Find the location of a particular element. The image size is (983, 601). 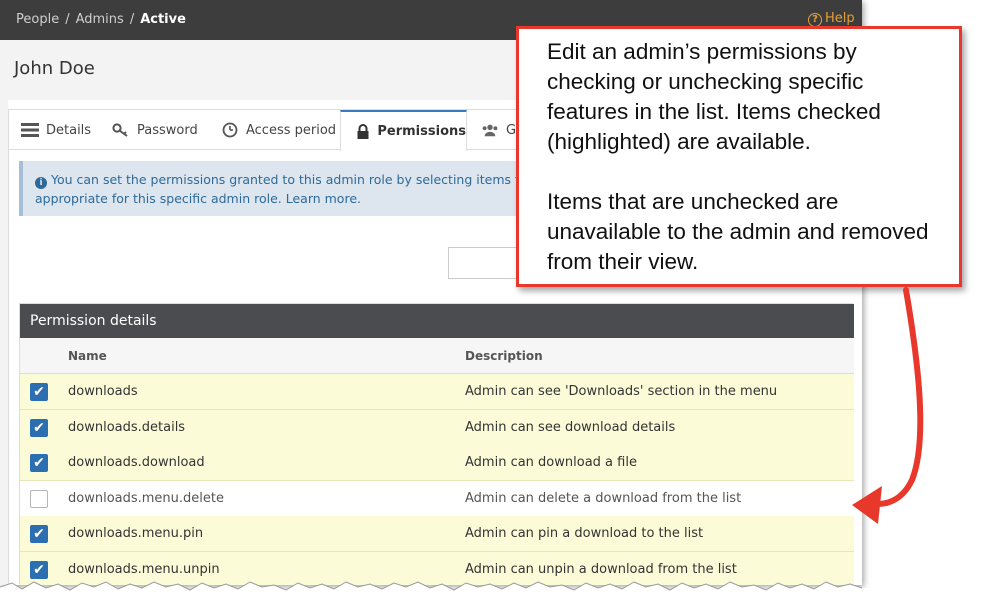

help-link: ? Help is located at coordinates (831, 19).